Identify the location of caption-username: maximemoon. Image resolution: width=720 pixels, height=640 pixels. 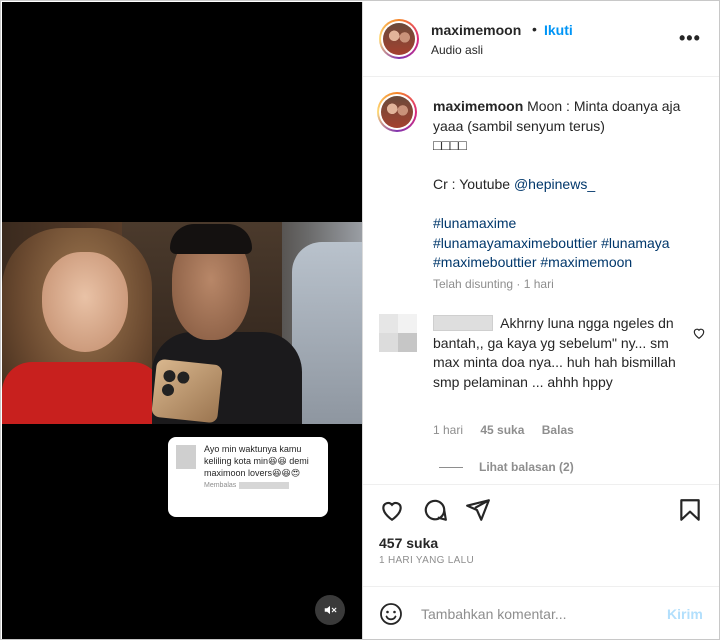
(478, 106).